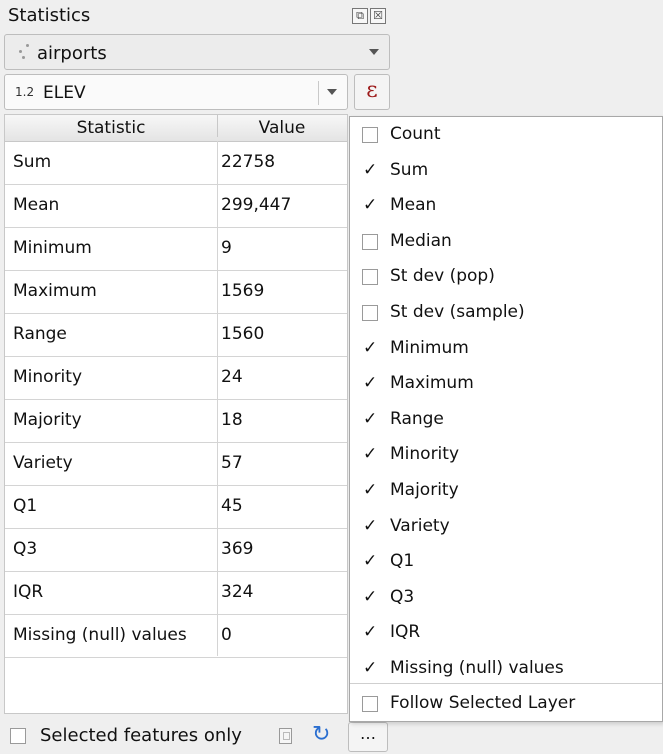  I want to click on statistic-value-cell: 369, so click(237, 549).